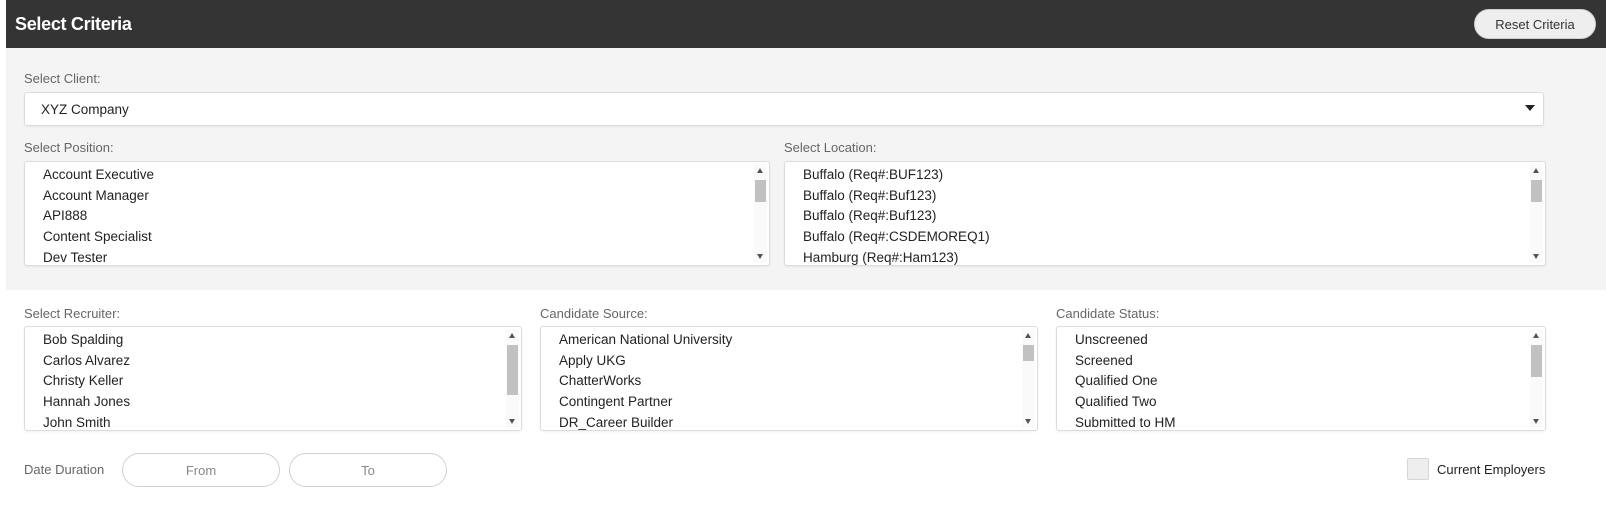 The image size is (1606, 512). Describe the element at coordinates (282, 381) in the screenshot. I see `recruiter-option: Christy Keller` at that location.